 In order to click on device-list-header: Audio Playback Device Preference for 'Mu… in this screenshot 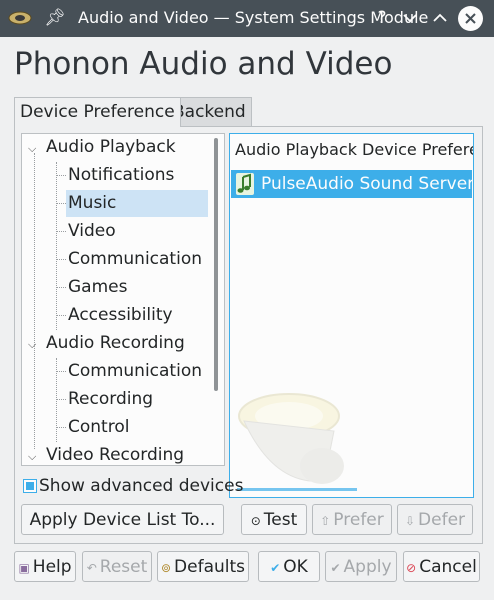, I will do `click(354, 149)`.